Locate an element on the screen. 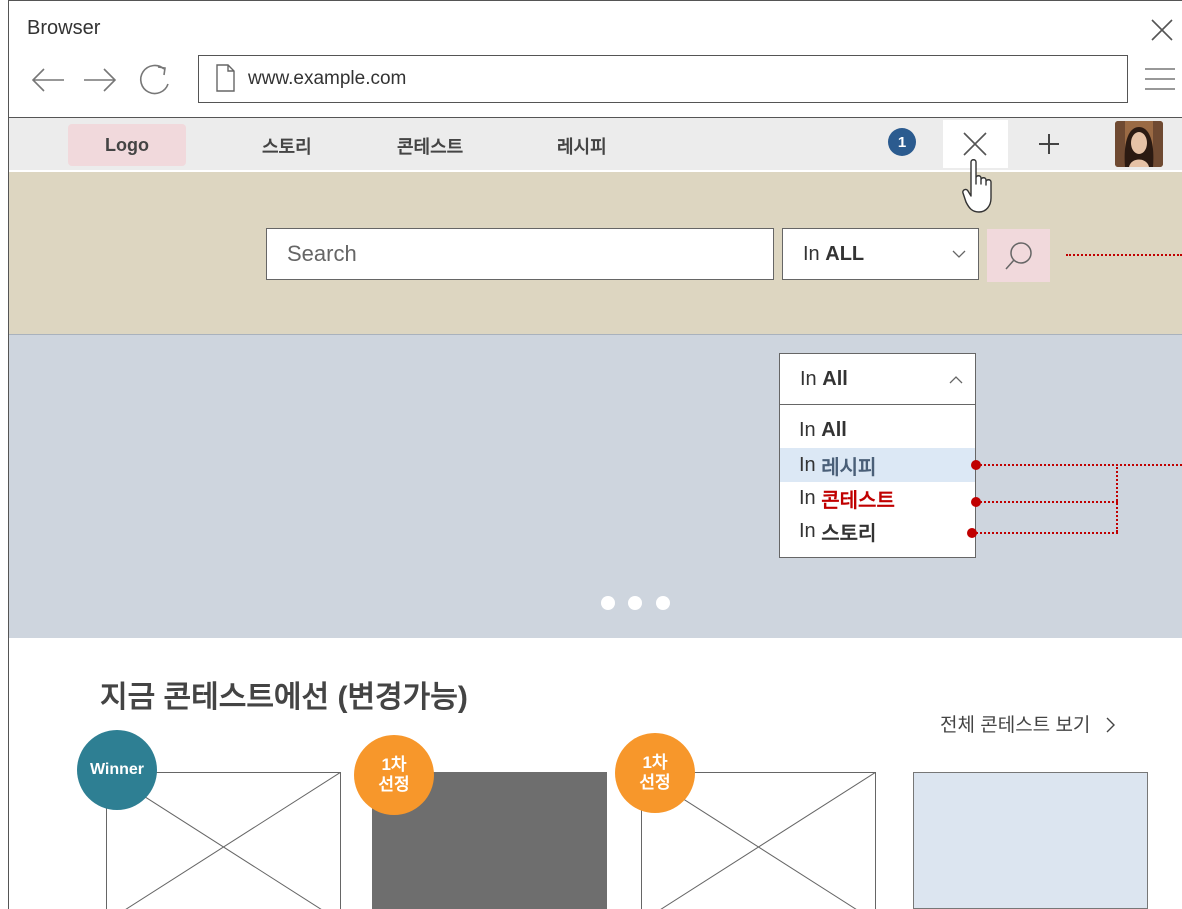 The height and width of the screenshot is (909, 1182). nav-item-contest: 콘테스트 is located at coordinates (430, 146).